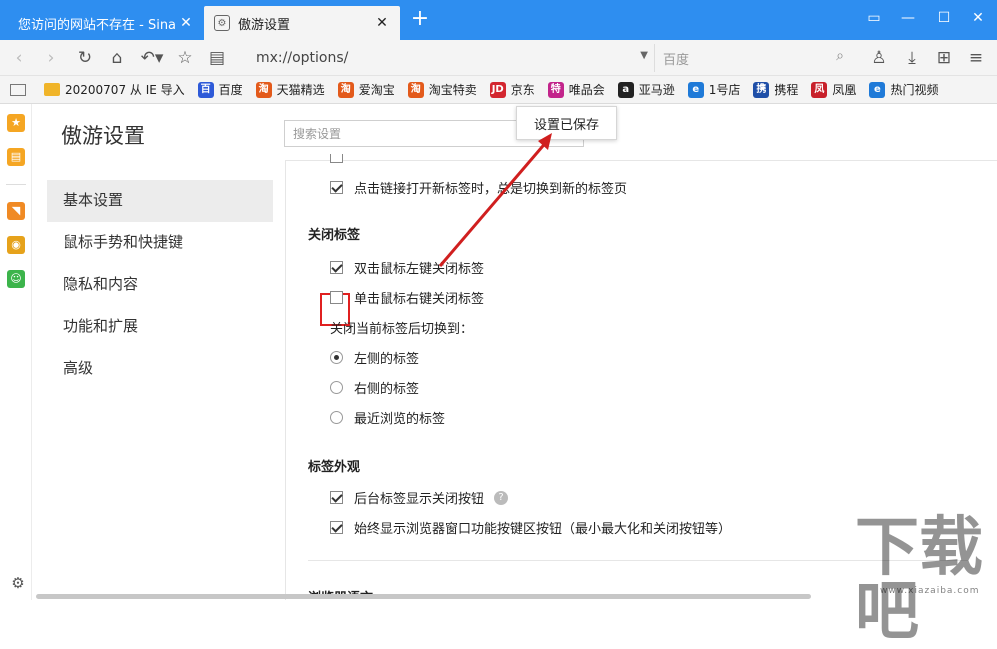 This screenshot has height=649, width=997. Describe the element at coordinates (19, 58) in the screenshot. I see `back-button: ‹` at that location.